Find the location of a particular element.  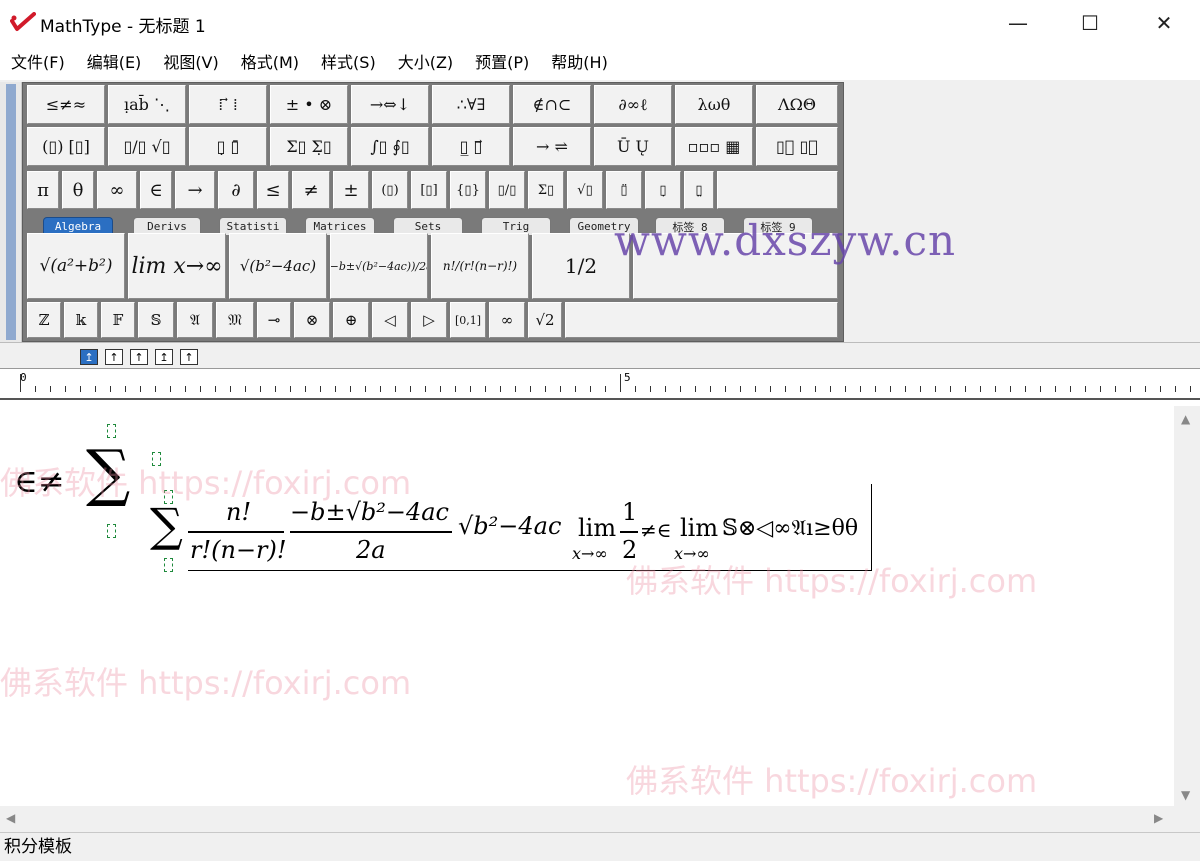

template-fraction-button: ▯/▯ is located at coordinates (507, 190).